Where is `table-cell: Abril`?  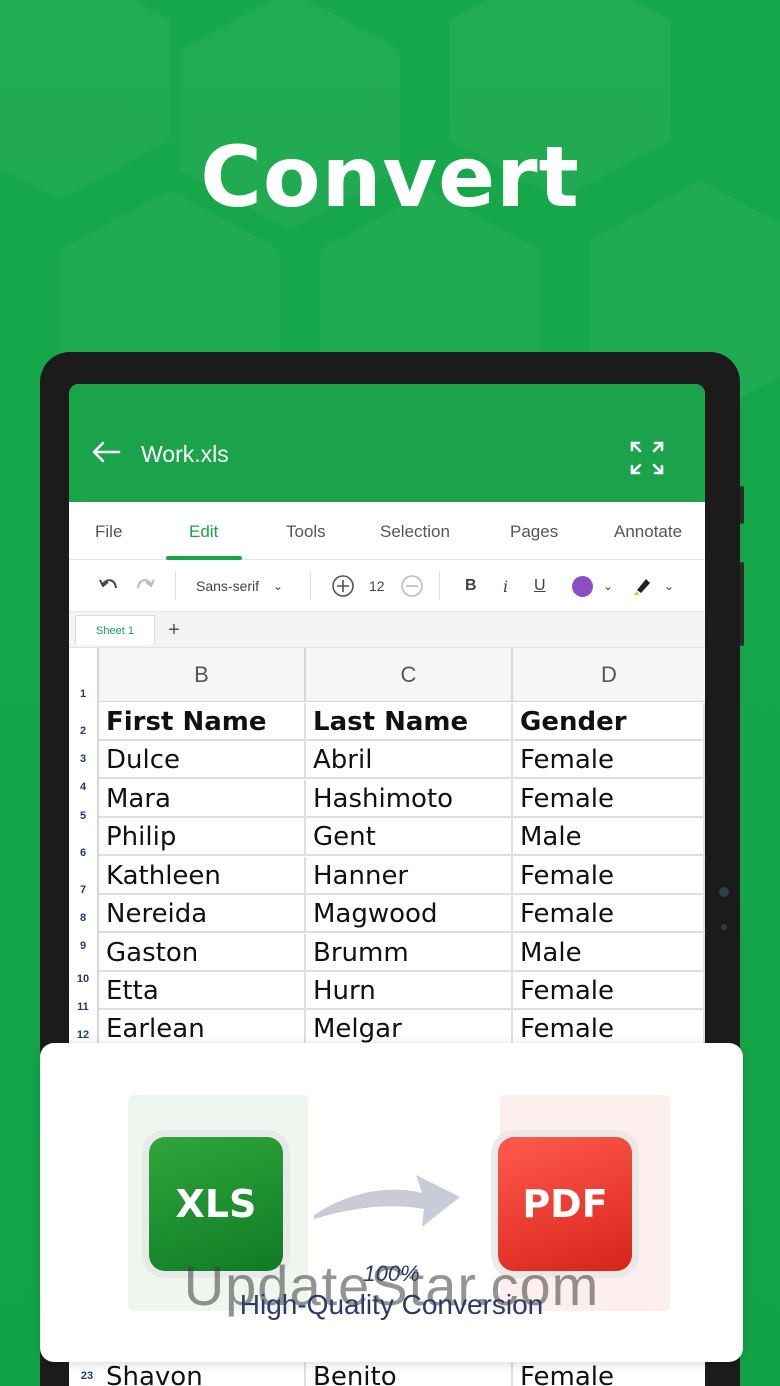 table-cell: Abril is located at coordinates (409, 760).